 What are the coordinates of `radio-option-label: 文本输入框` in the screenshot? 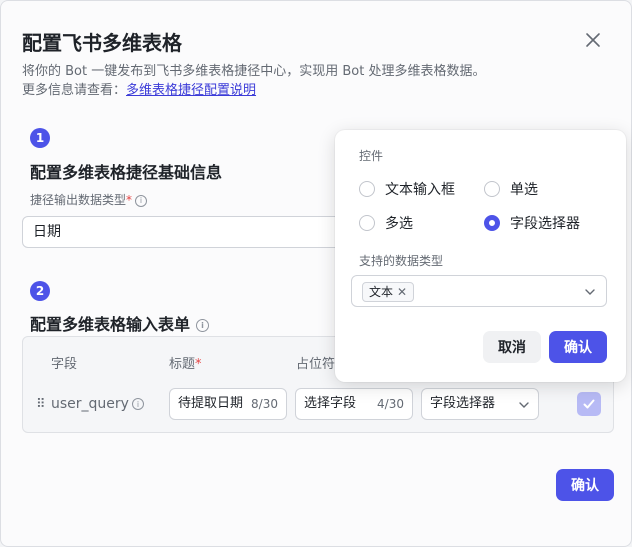 It's located at (420, 190).